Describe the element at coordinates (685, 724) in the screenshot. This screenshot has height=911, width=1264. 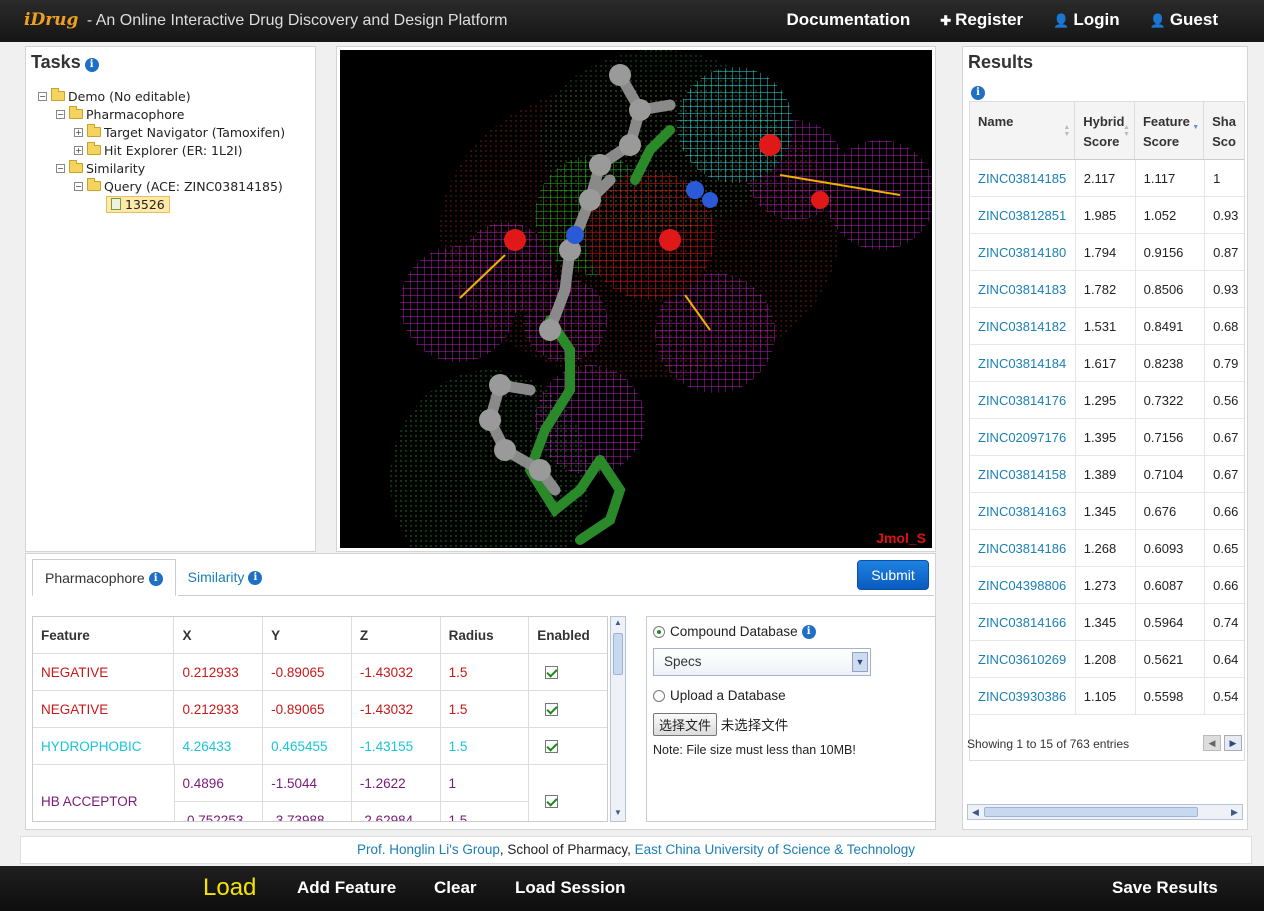
I see `choose-file-button: 选择文件` at that location.